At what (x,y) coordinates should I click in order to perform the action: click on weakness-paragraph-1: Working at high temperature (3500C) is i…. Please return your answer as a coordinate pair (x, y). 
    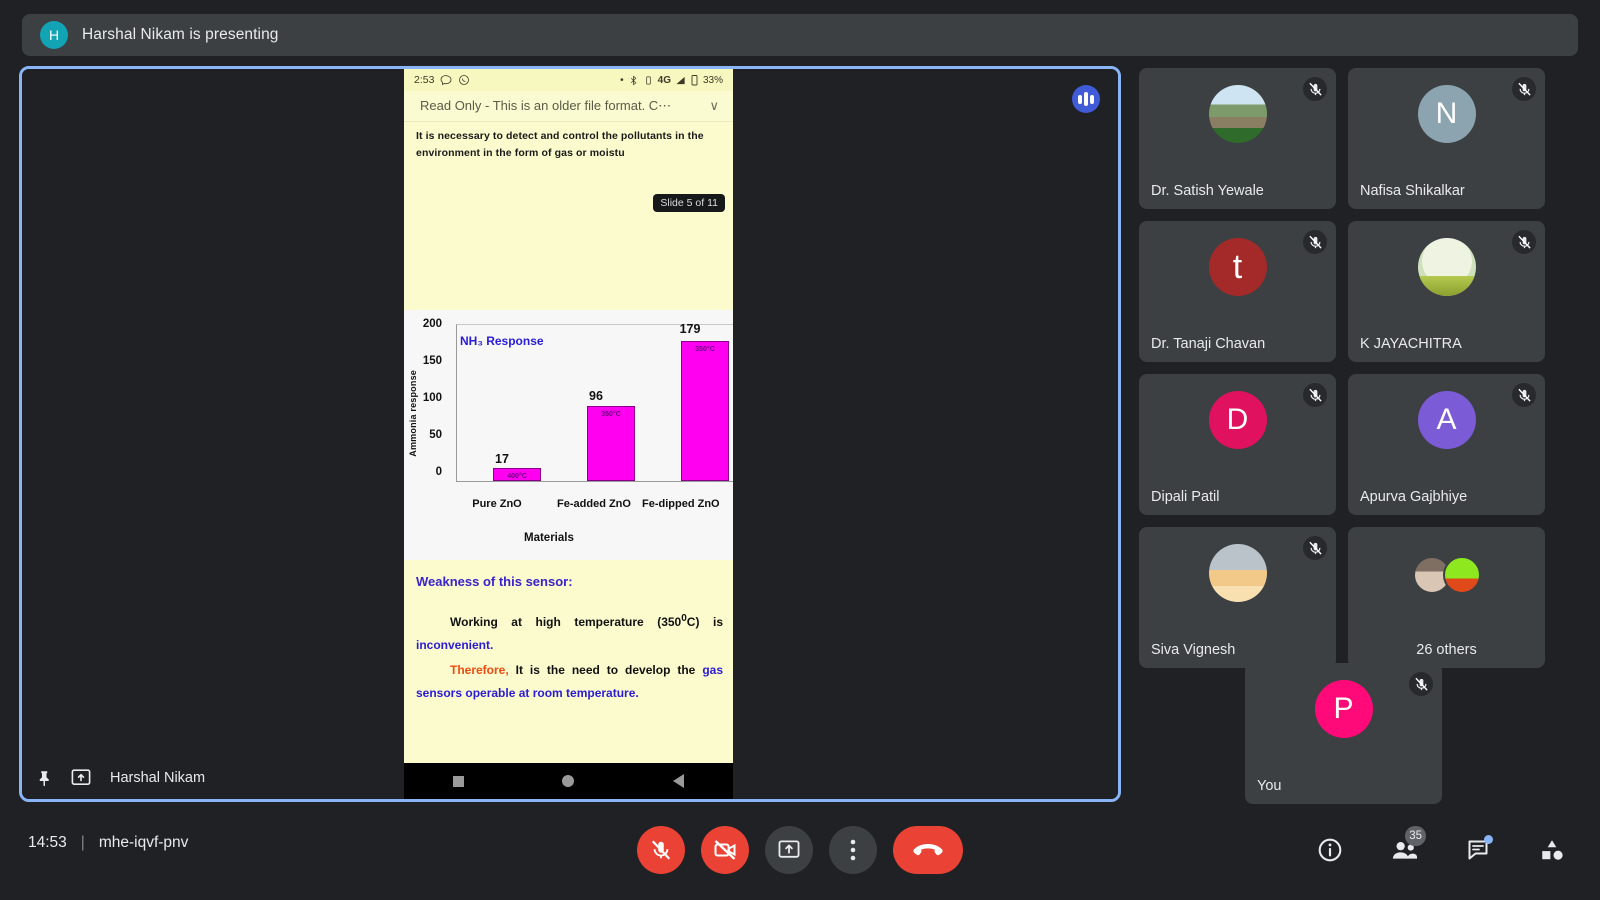
    Looking at the image, I should click on (569, 632).